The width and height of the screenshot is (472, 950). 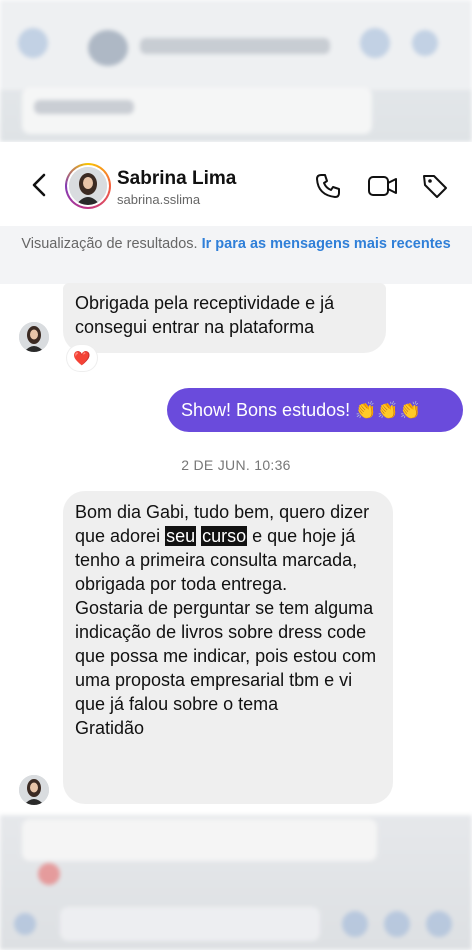 I want to click on back-icon, so click(x=39, y=185).